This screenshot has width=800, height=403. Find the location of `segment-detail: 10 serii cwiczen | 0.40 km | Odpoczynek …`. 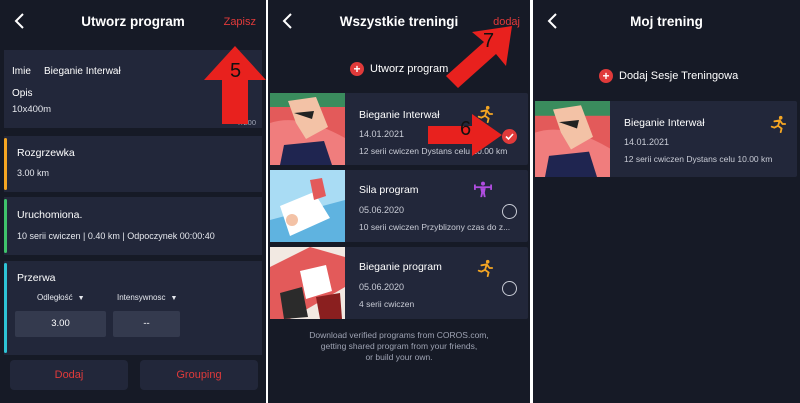

segment-detail: 10 serii cwiczen | 0.40 km | Odpoczynek … is located at coordinates (116, 236).